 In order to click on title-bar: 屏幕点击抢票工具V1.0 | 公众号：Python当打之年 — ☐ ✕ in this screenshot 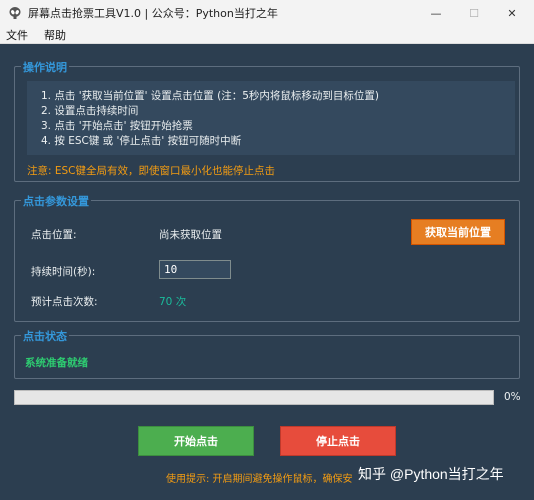, I will do `click(267, 13)`.